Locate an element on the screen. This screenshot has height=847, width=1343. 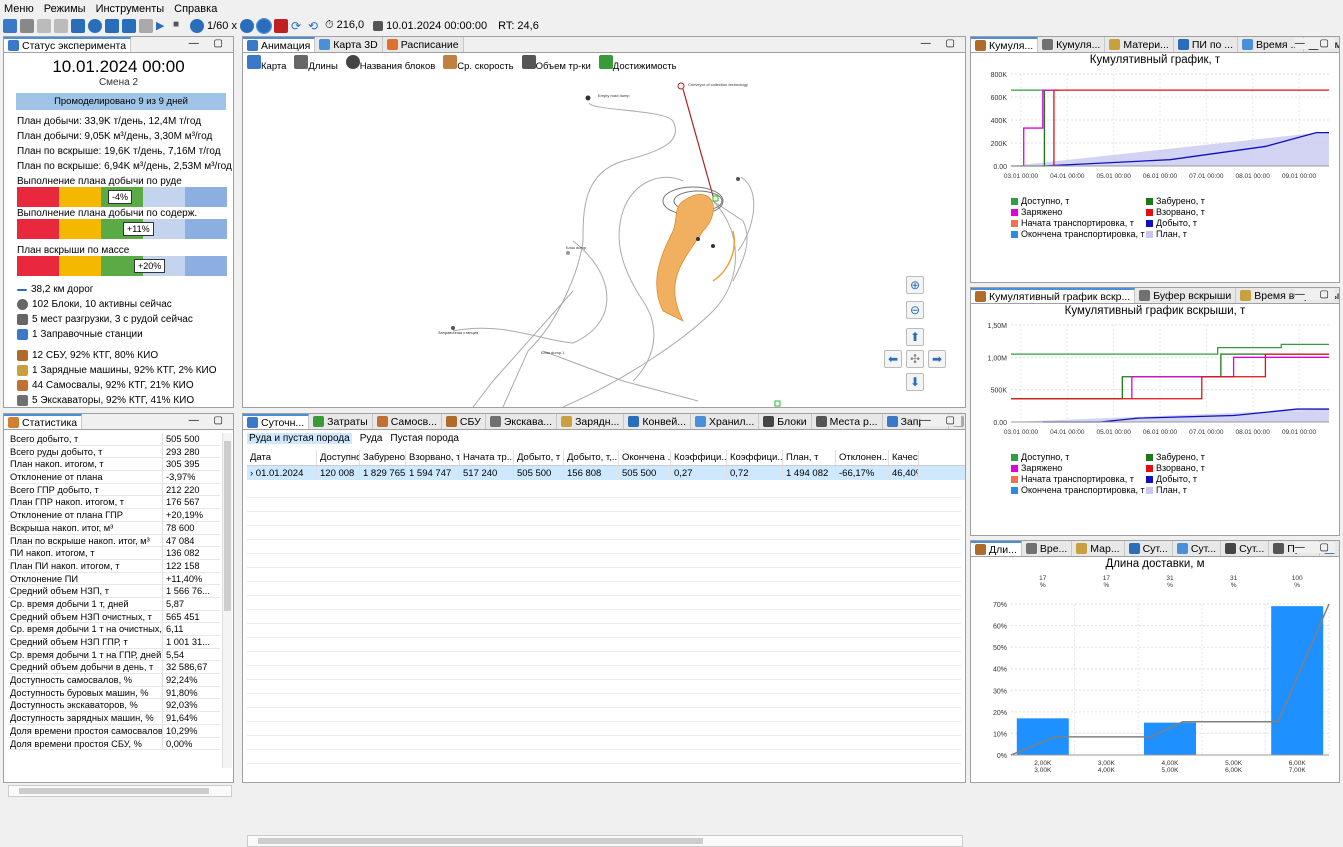
tab-animation: Анимация is located at coordinates (279, 44).